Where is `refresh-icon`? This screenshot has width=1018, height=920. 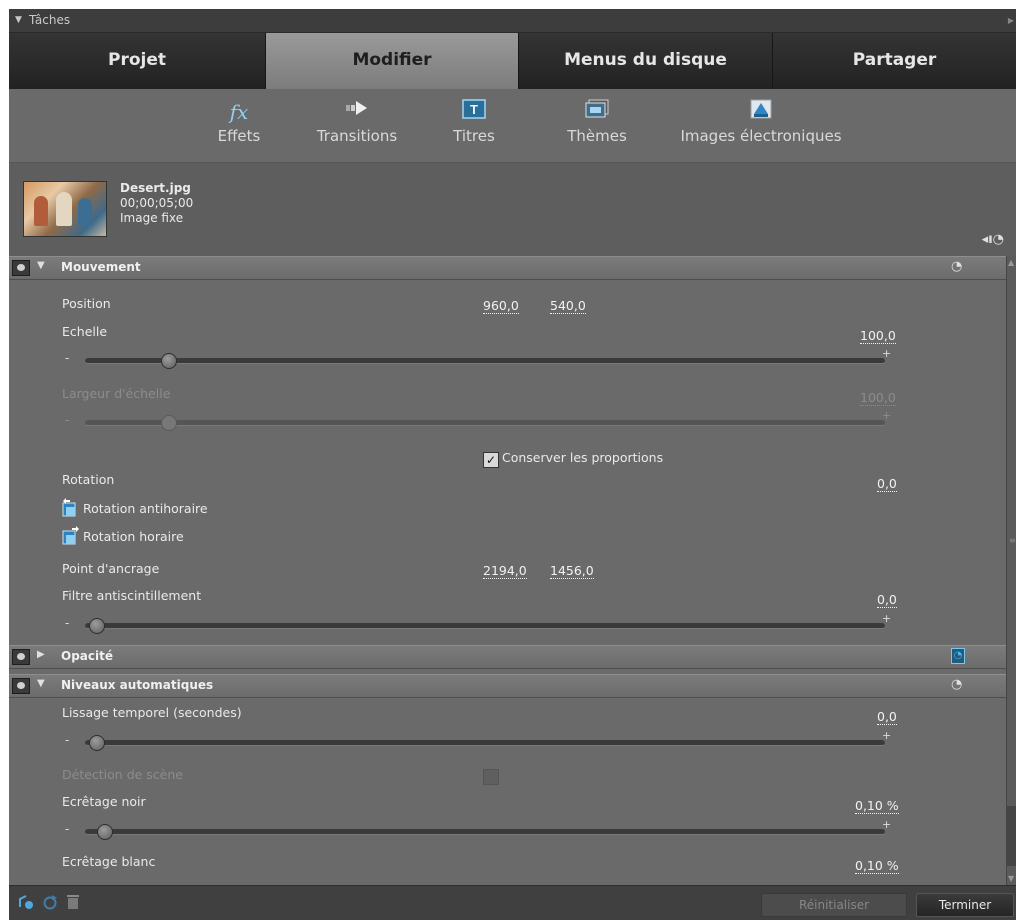
refresh-icon is located at coordinates (49, 902).